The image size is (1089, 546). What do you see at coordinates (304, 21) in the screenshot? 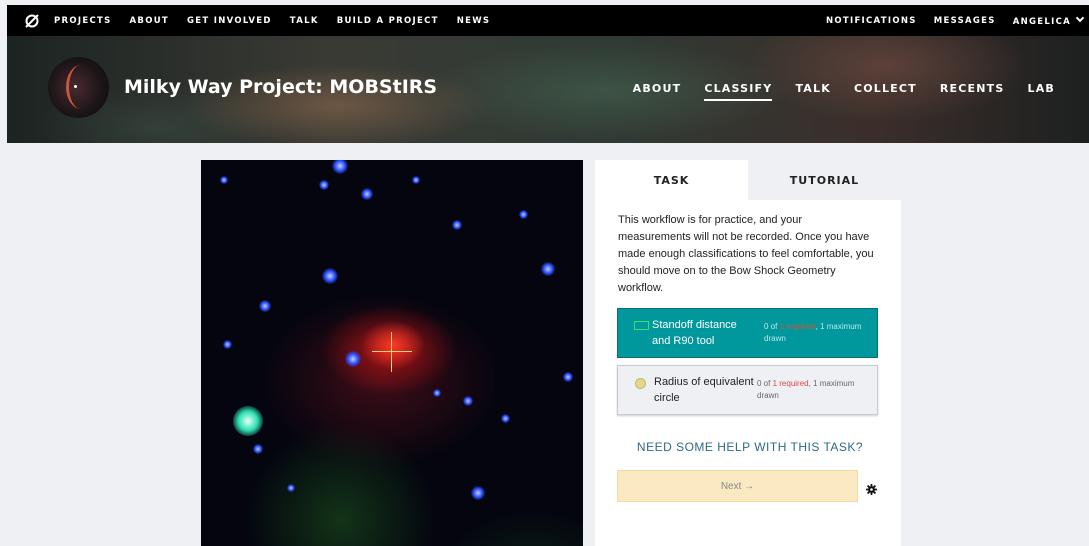
I see `nav-talk: TALK` at bounding box center [304, 21].